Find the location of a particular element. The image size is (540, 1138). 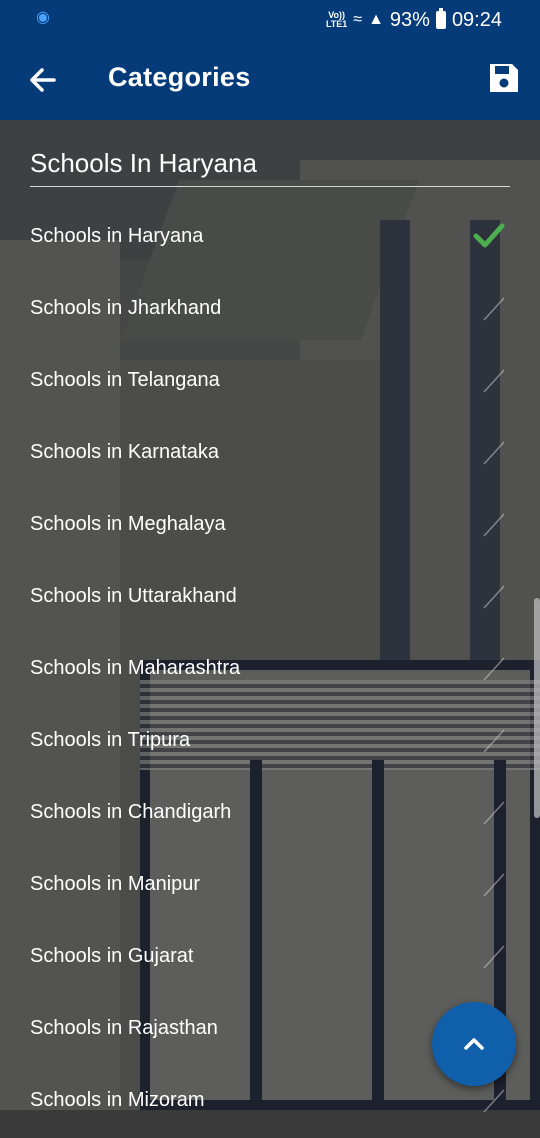

volte-icon: Vo)) LTE1 is located at coordinates (336, 19).